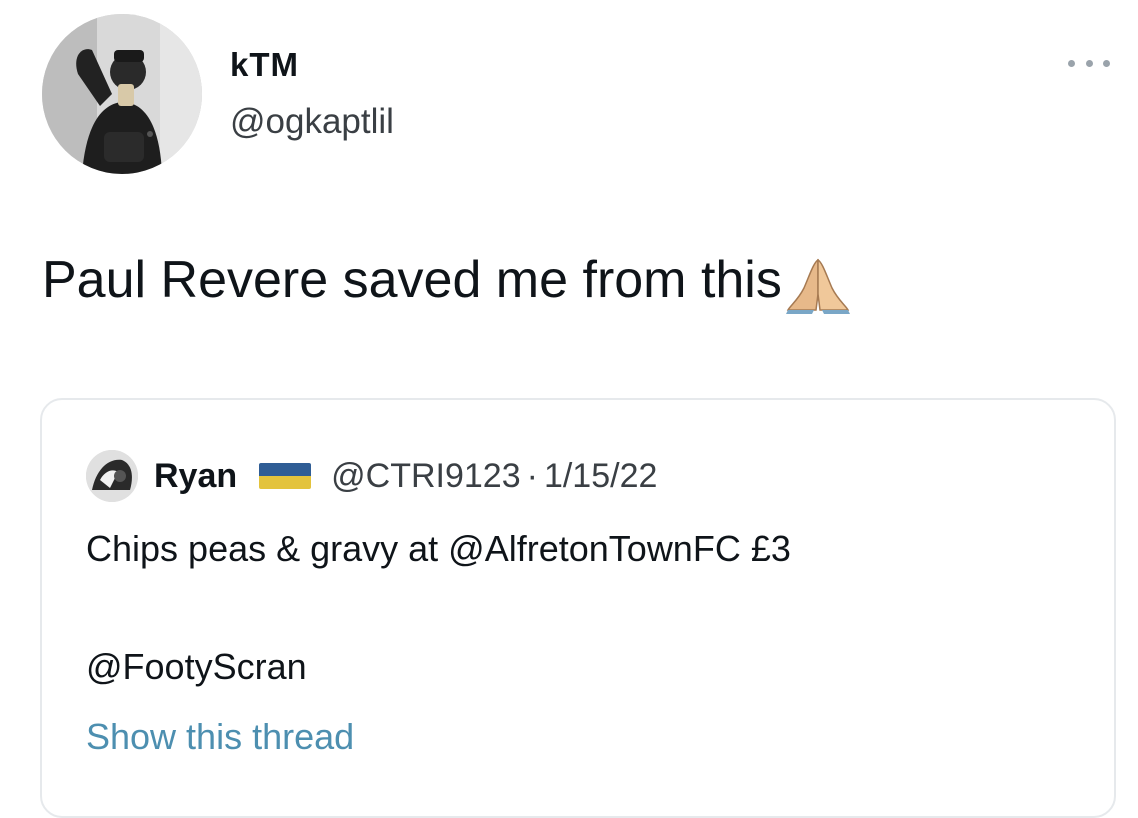 The height and width of the screenshot is (818, 1138). Describe the element at coordinates (285, 476) in the screenshot. I see `ukraine-flag-icon` at that location.